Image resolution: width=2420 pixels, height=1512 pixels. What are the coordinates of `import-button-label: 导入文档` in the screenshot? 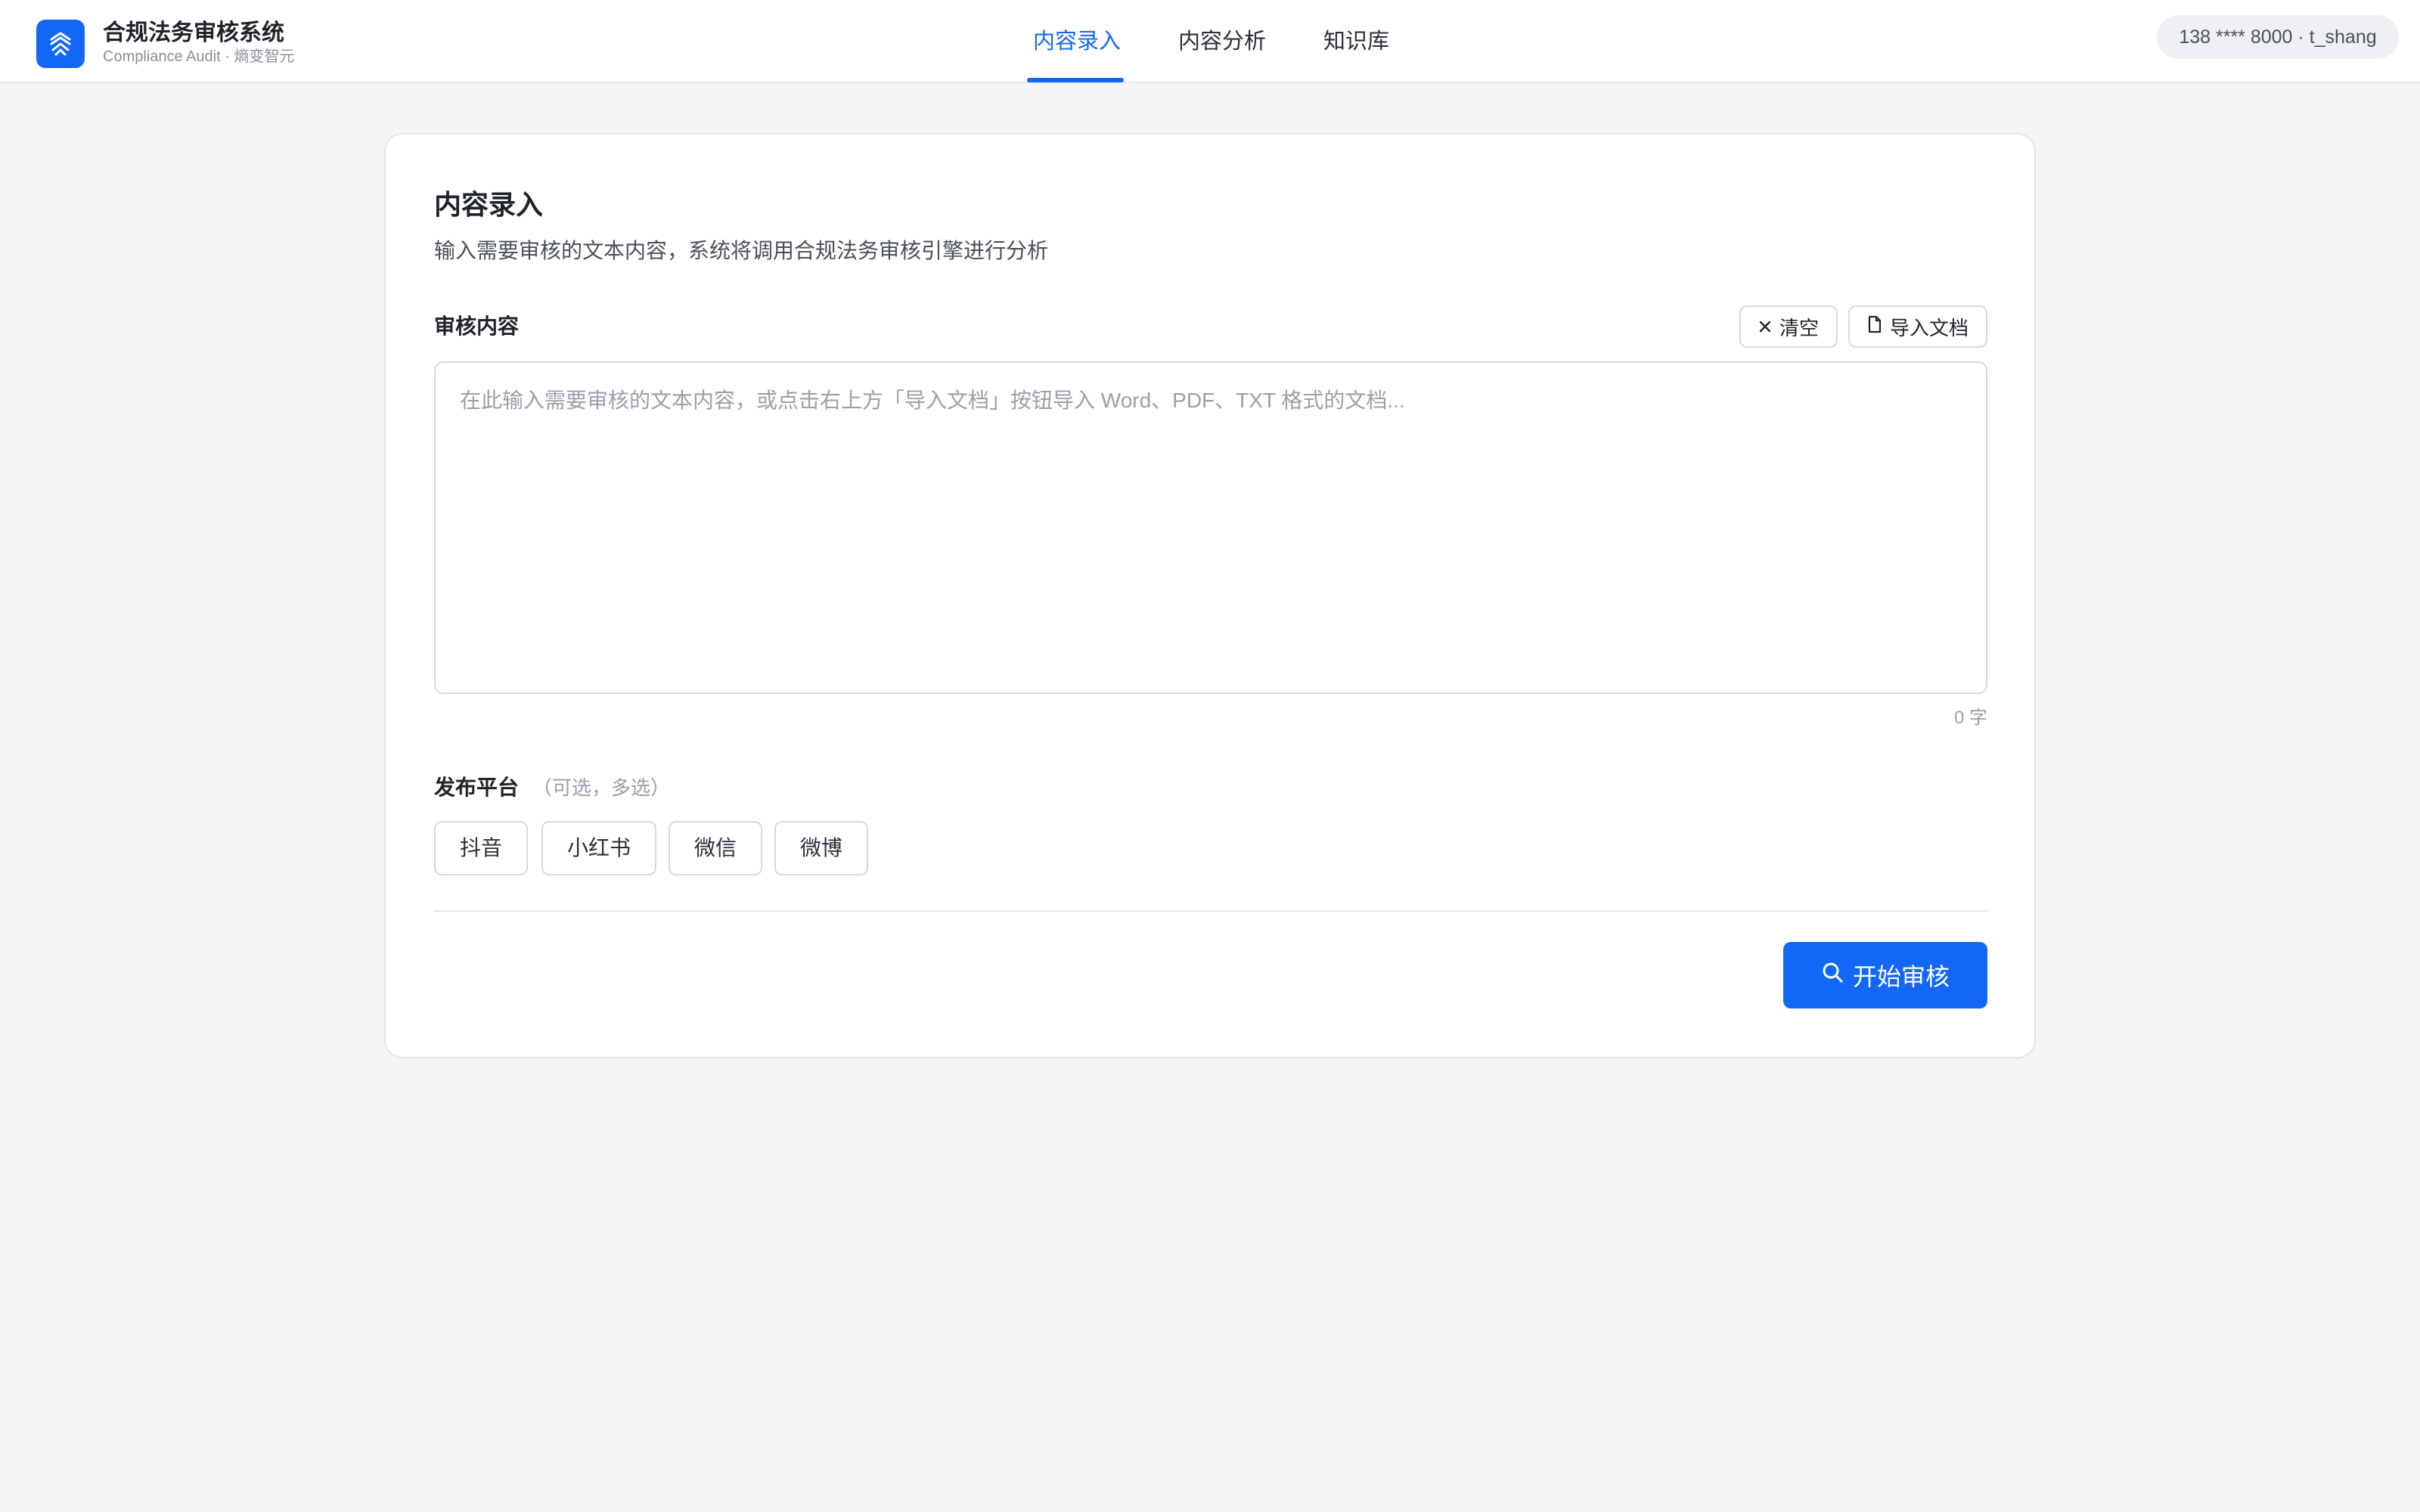 It's located at (1929, 327).